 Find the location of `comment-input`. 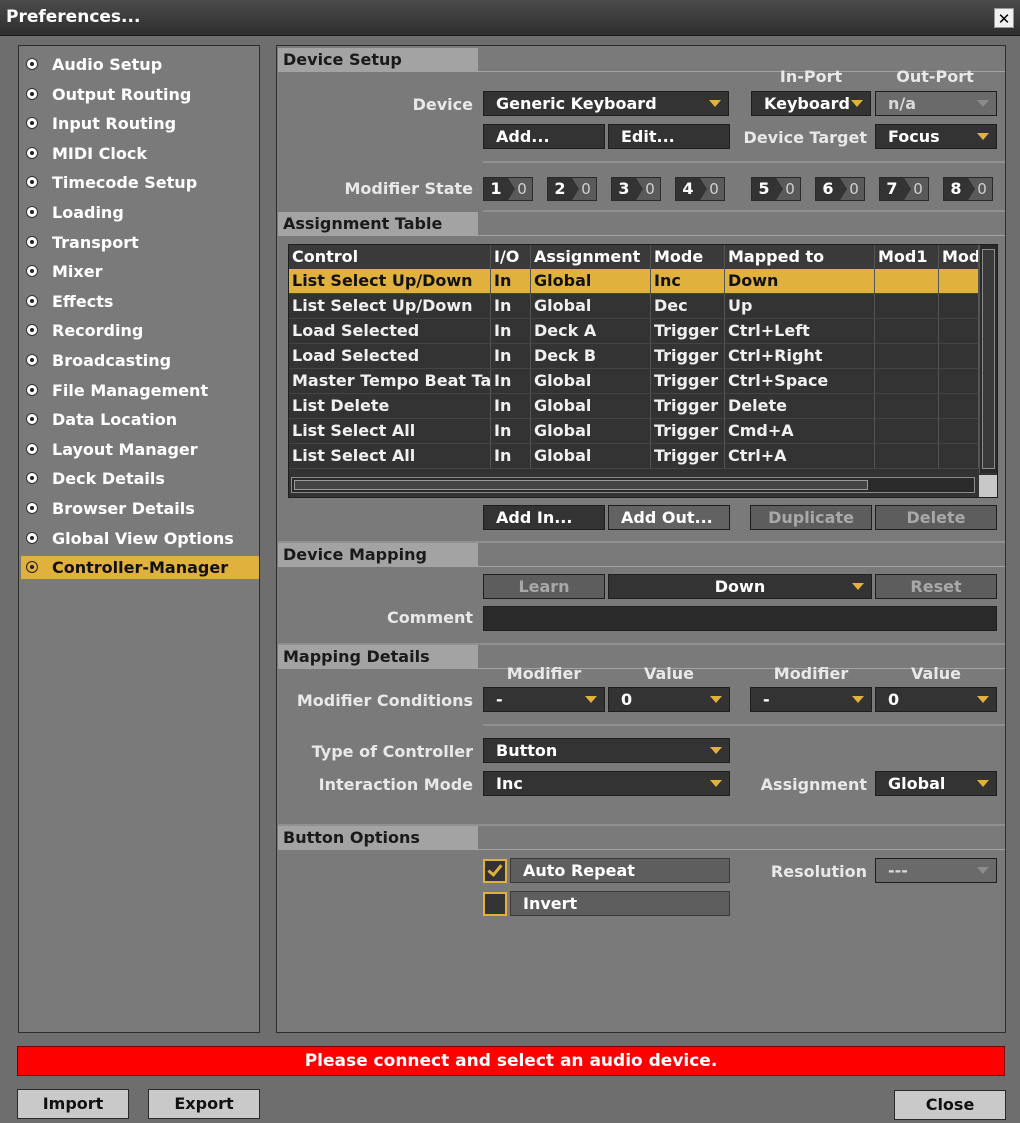

comment-input is located at coordinates (740, 618).